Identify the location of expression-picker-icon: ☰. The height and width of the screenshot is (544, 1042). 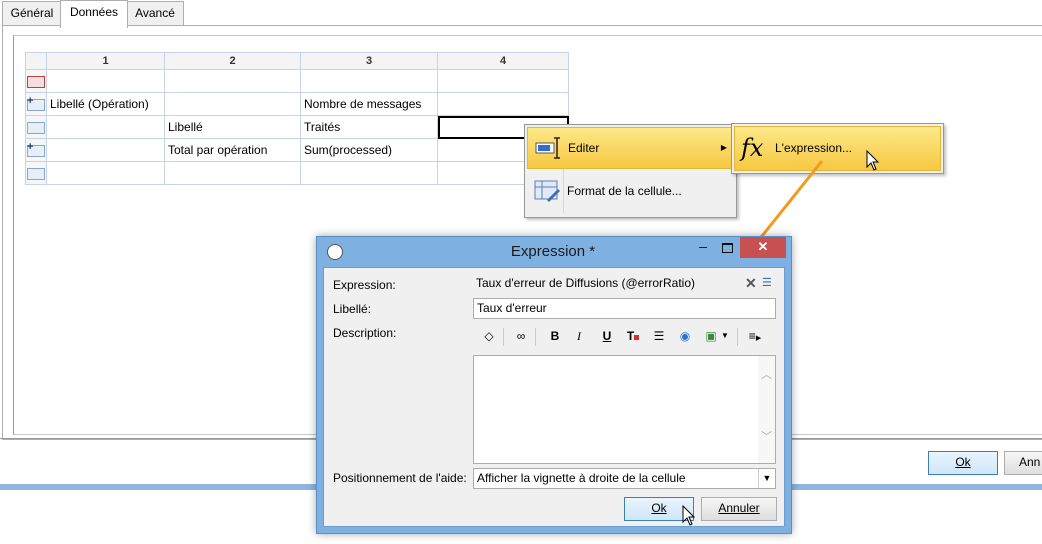
(767, 283).